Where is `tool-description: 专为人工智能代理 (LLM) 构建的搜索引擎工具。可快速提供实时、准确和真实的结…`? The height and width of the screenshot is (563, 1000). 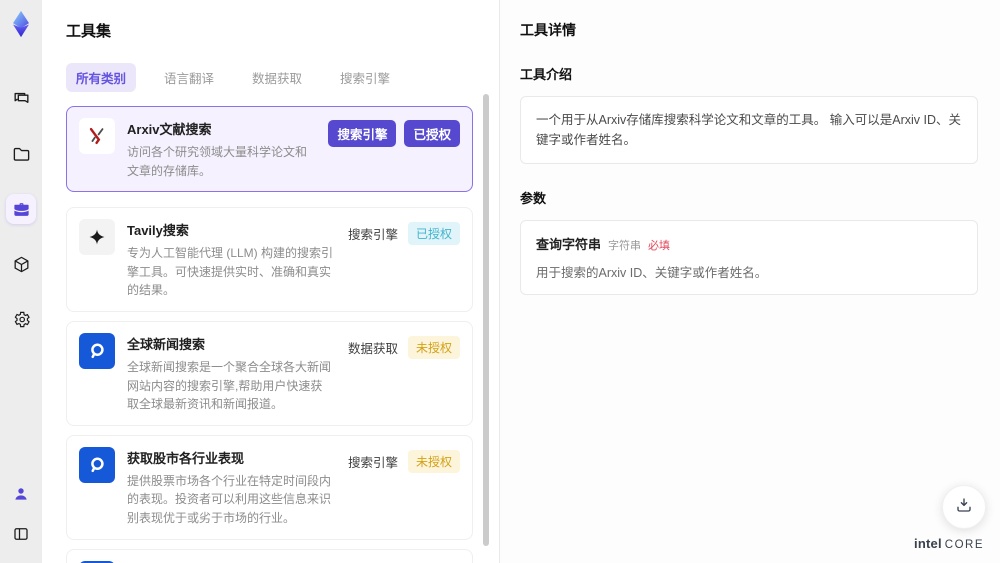
tool-description: 专为人工智能代理 (LLM) 构建的搜索引擎工具。可快速提供实时、准确和真实的结… is located at coordinates (230, 272).